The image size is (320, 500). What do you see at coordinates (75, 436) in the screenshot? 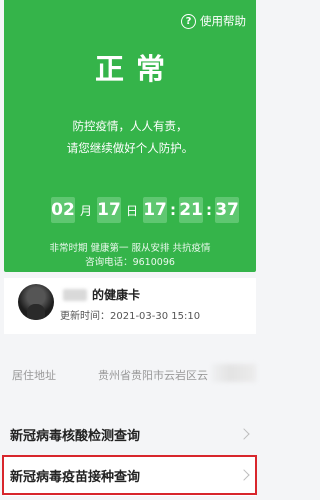
I see `query-label: 新冠病毒核酸检测查询` at bounding box center [75, 436].